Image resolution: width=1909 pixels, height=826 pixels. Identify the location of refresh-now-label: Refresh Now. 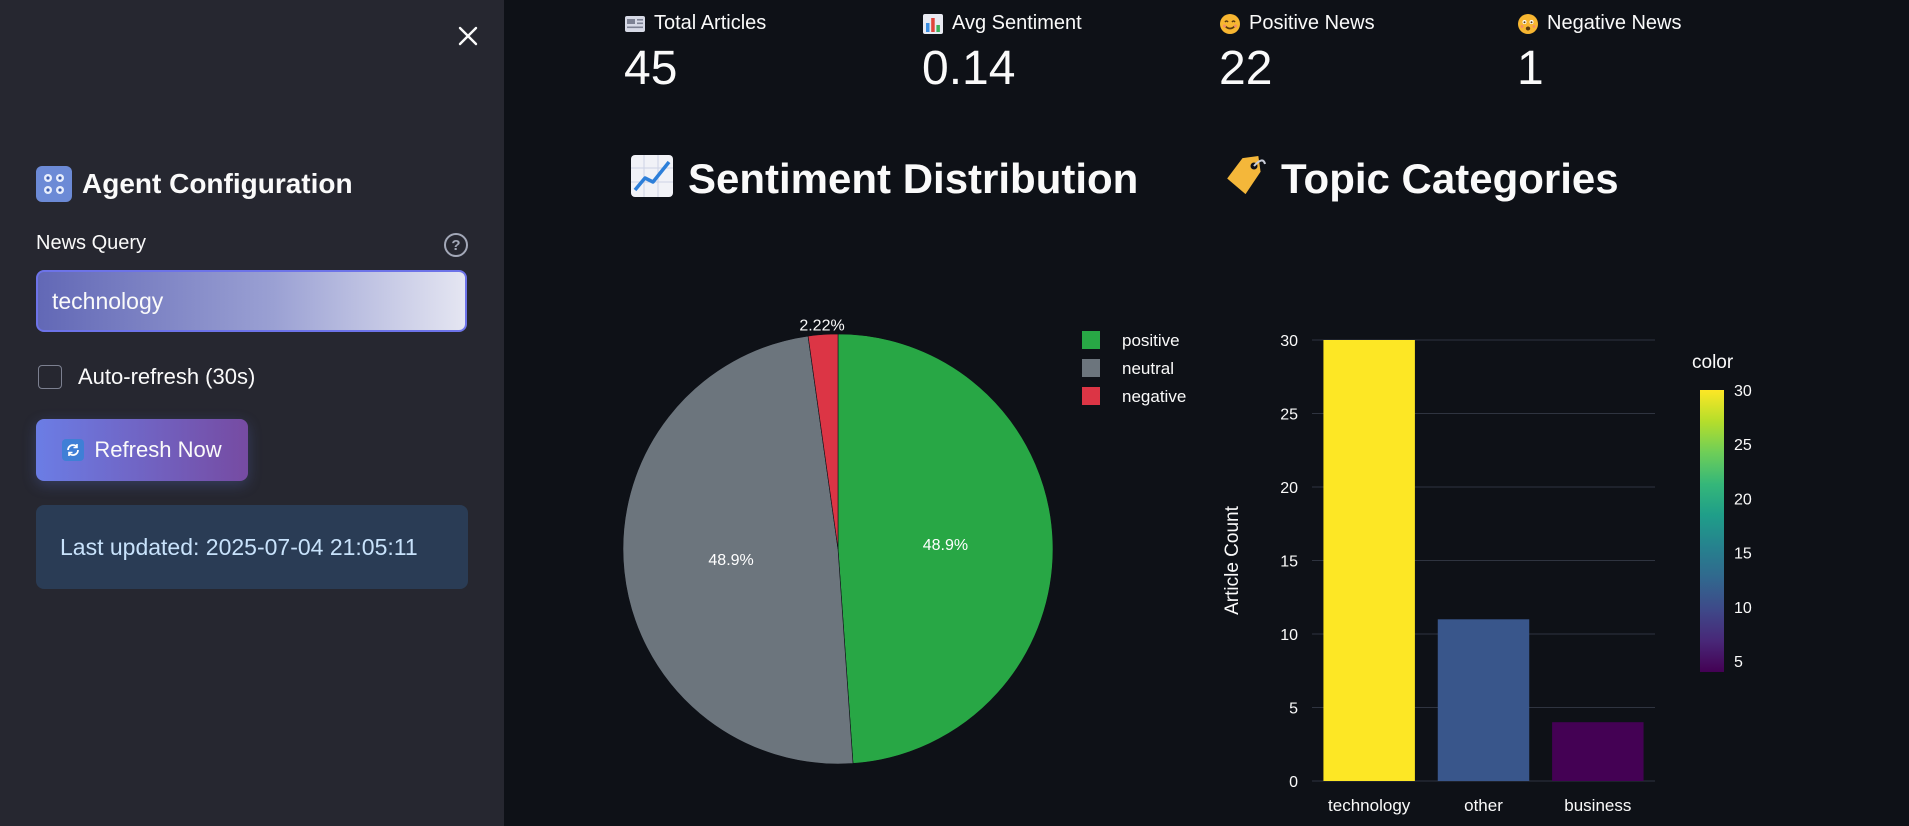
(158, 449).